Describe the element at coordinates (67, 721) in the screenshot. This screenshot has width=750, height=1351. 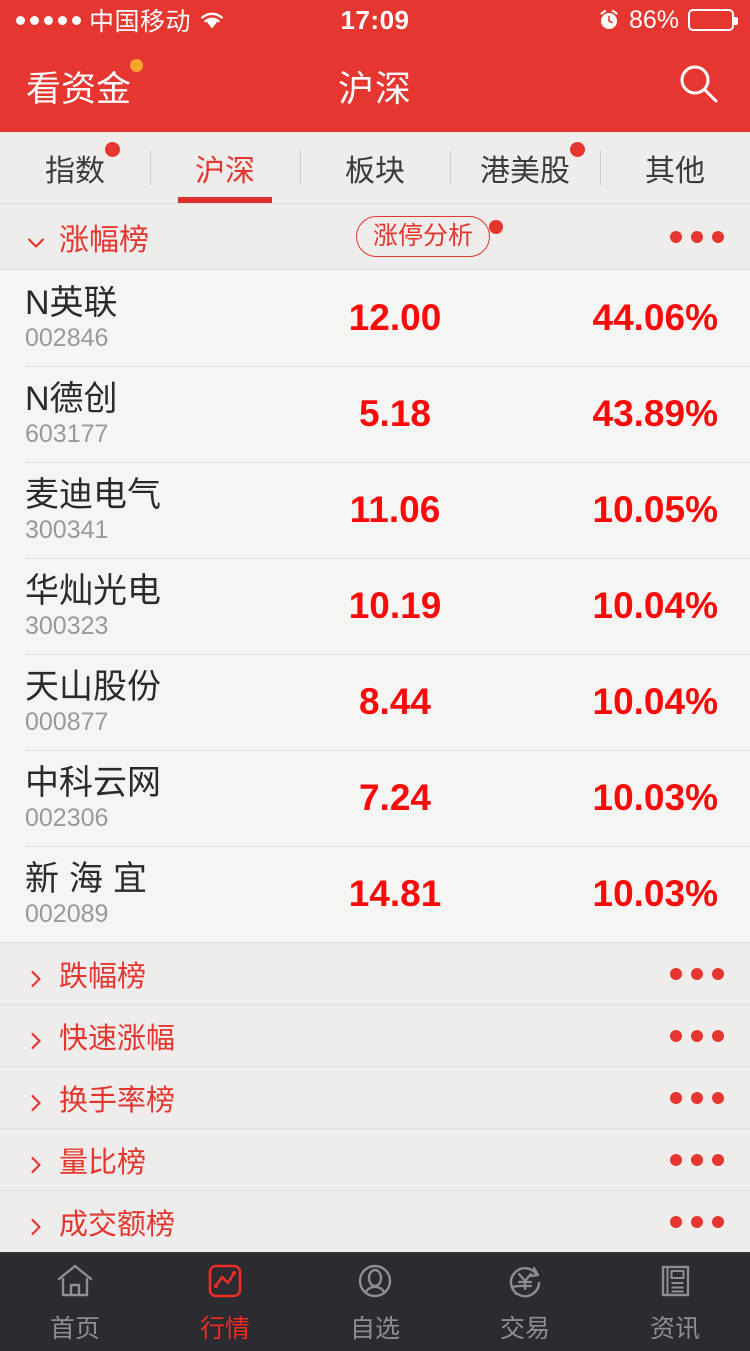
I see `stock-code: 000877` at that location.